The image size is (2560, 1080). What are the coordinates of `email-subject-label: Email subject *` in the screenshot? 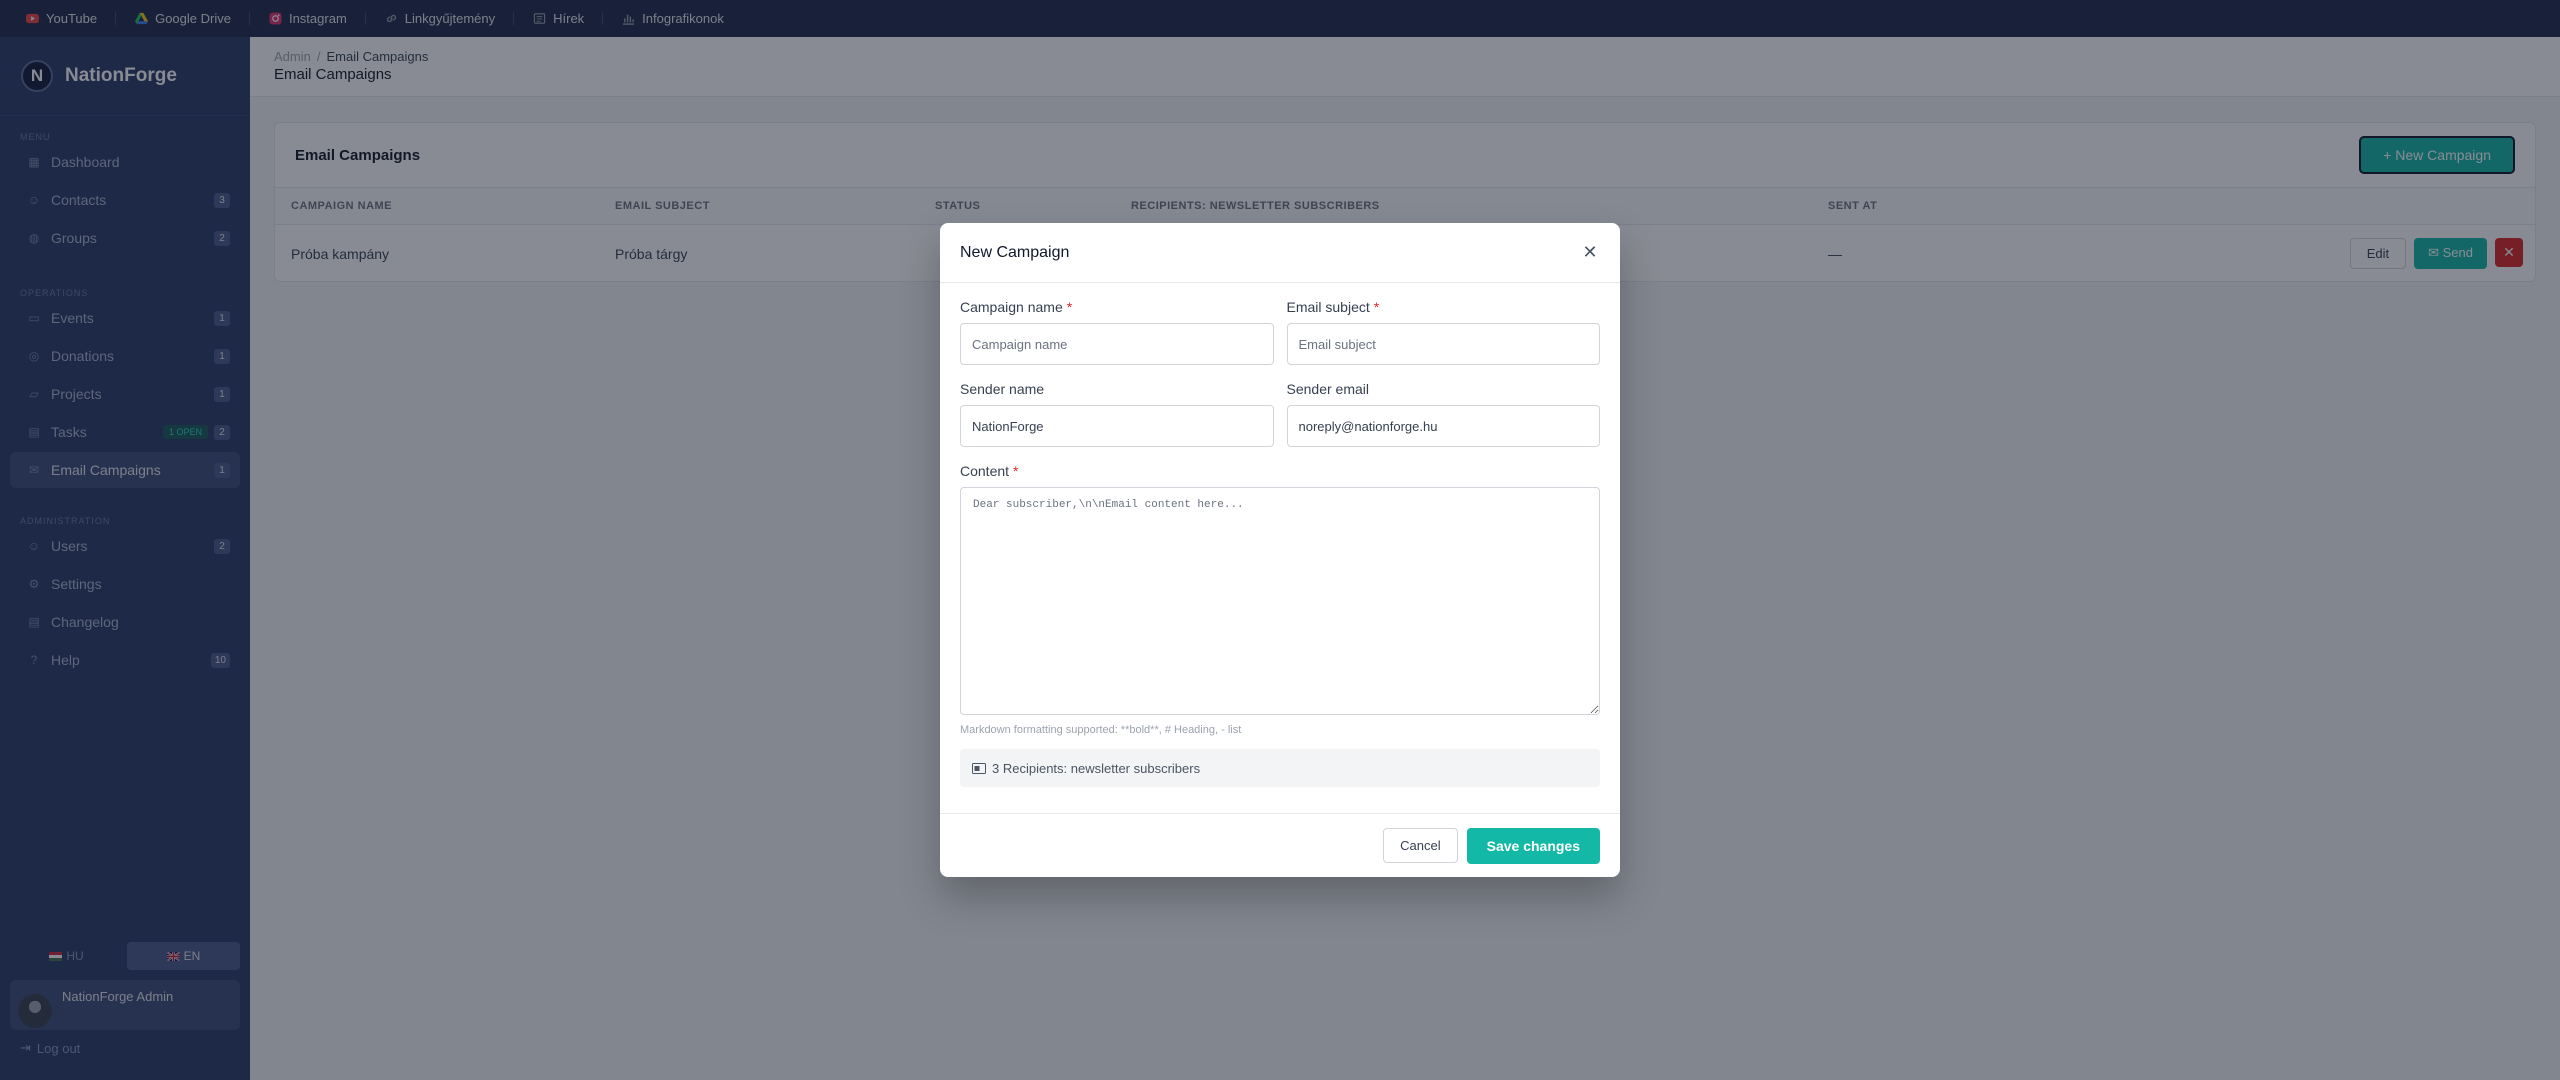 It's located at (1444, 307).